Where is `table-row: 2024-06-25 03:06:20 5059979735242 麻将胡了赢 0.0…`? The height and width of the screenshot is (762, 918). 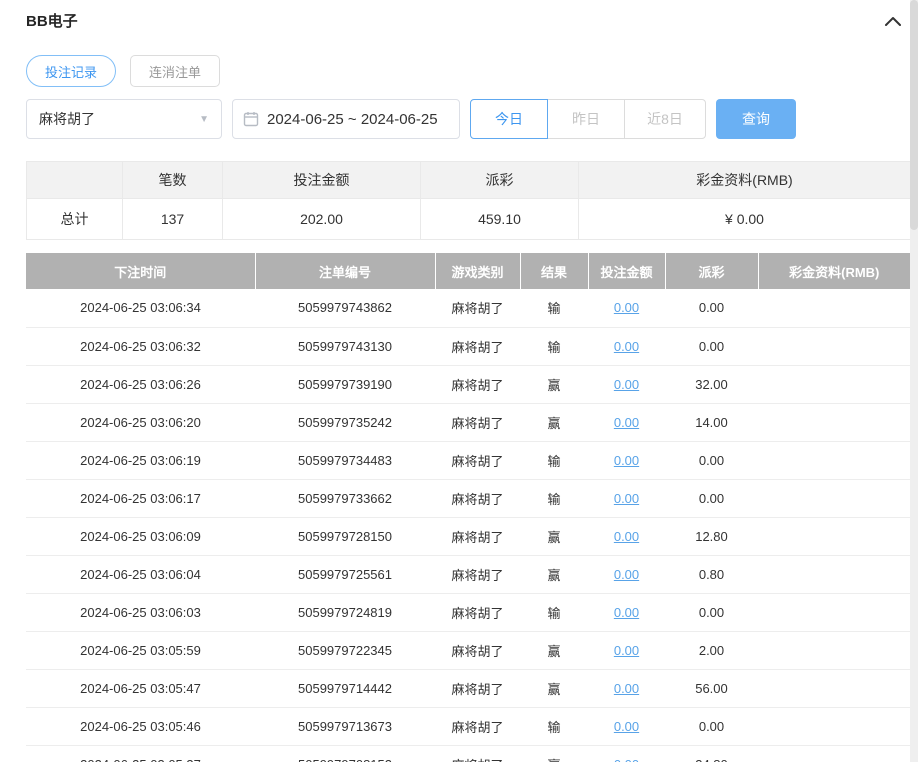 table-row: 2024-06-25 03:06:20 5059979735242 麻将胡了赢 0.0… is located at coordinates (468, 422).